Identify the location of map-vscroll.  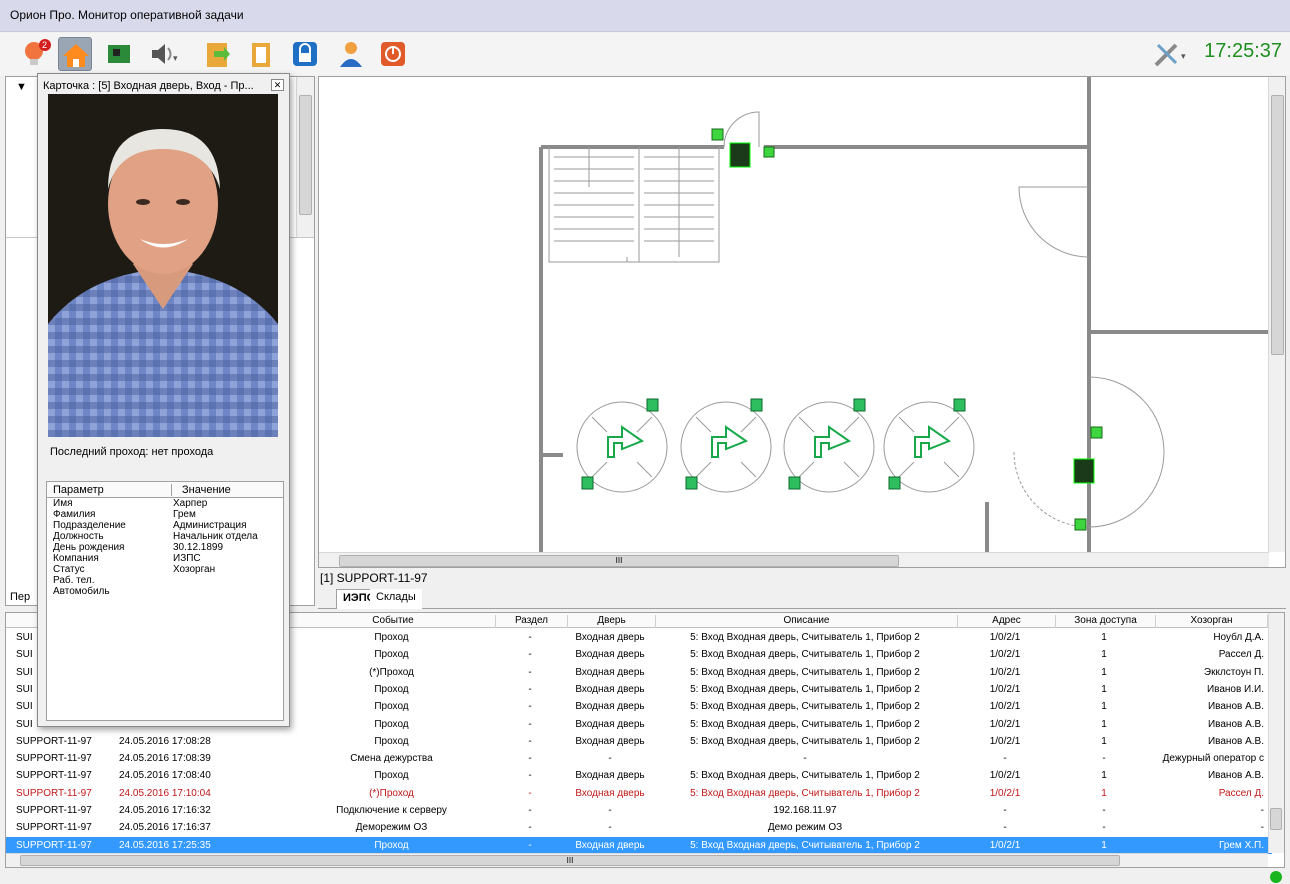
(1276, 314).